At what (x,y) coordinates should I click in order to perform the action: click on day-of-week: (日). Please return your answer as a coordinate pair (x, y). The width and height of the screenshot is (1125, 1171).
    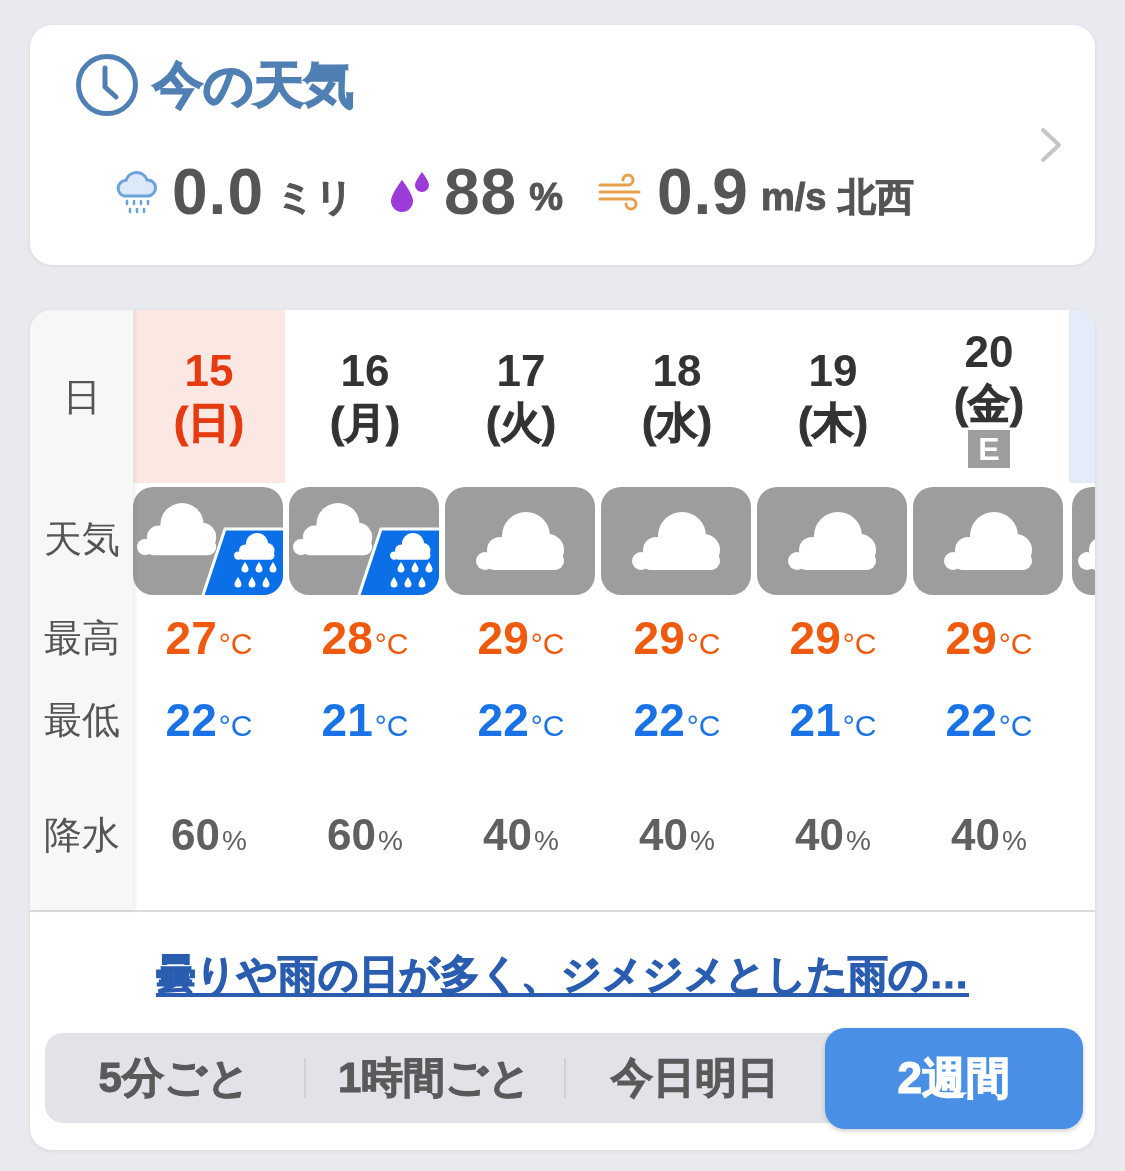
    Looking at the image, I should click on (209, 422).